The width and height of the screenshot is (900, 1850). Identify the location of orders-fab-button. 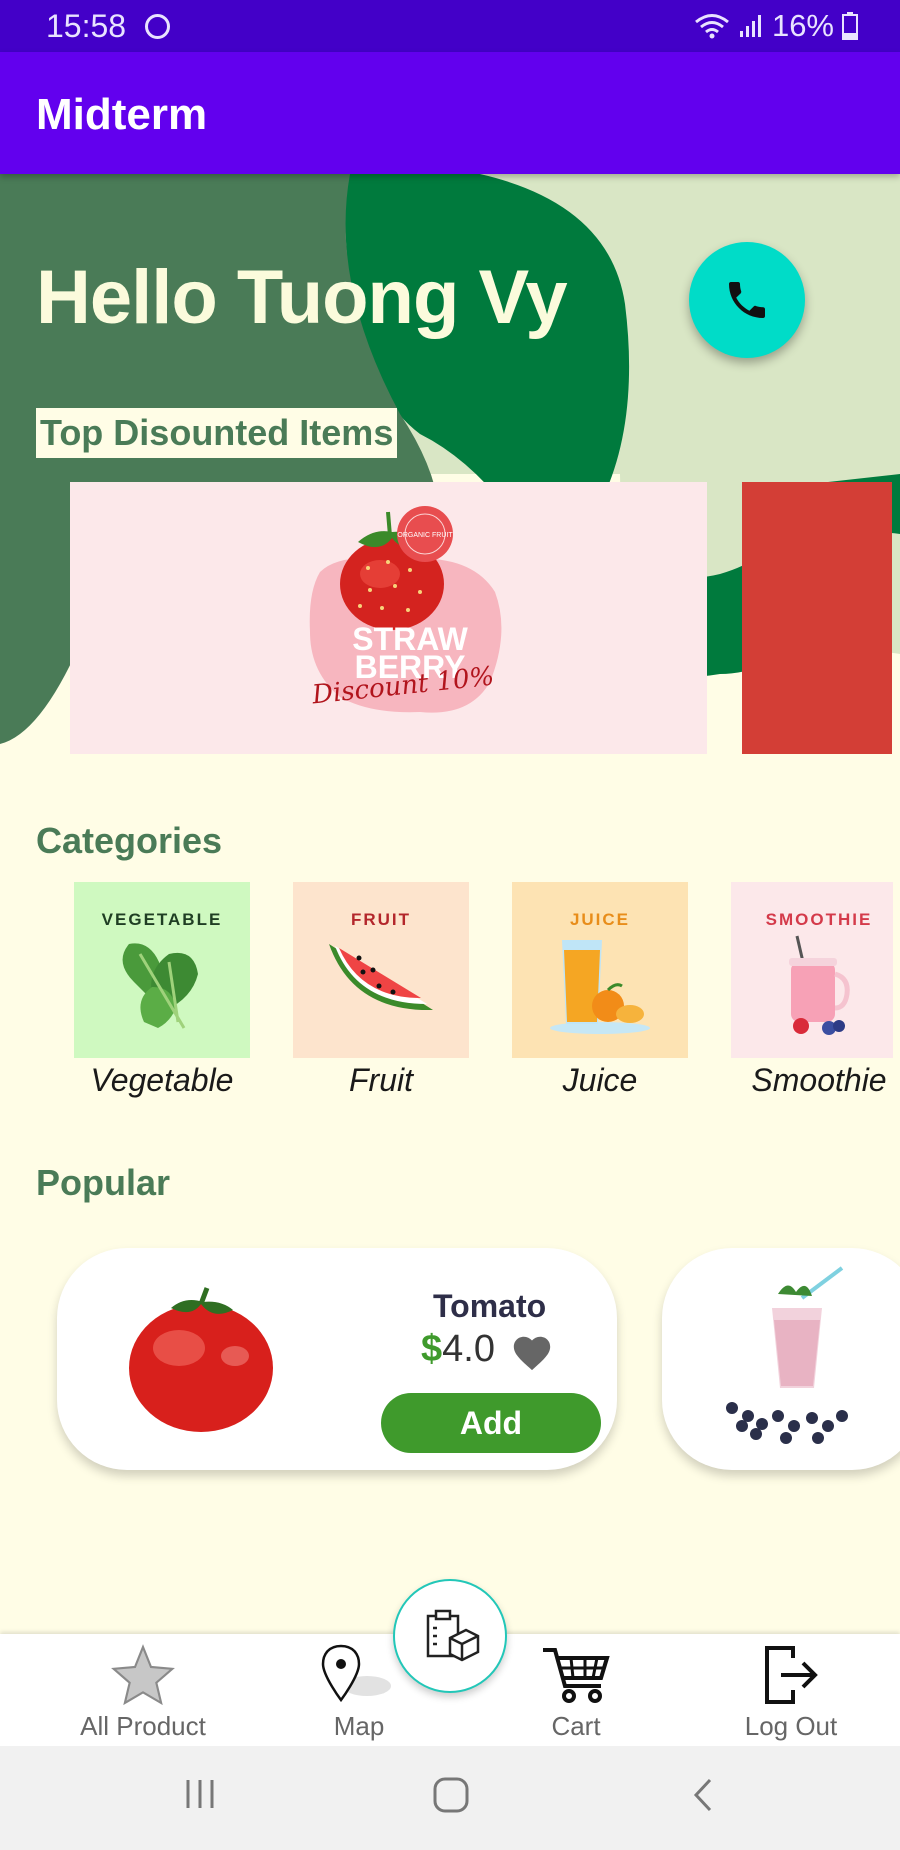
(450, 1636).